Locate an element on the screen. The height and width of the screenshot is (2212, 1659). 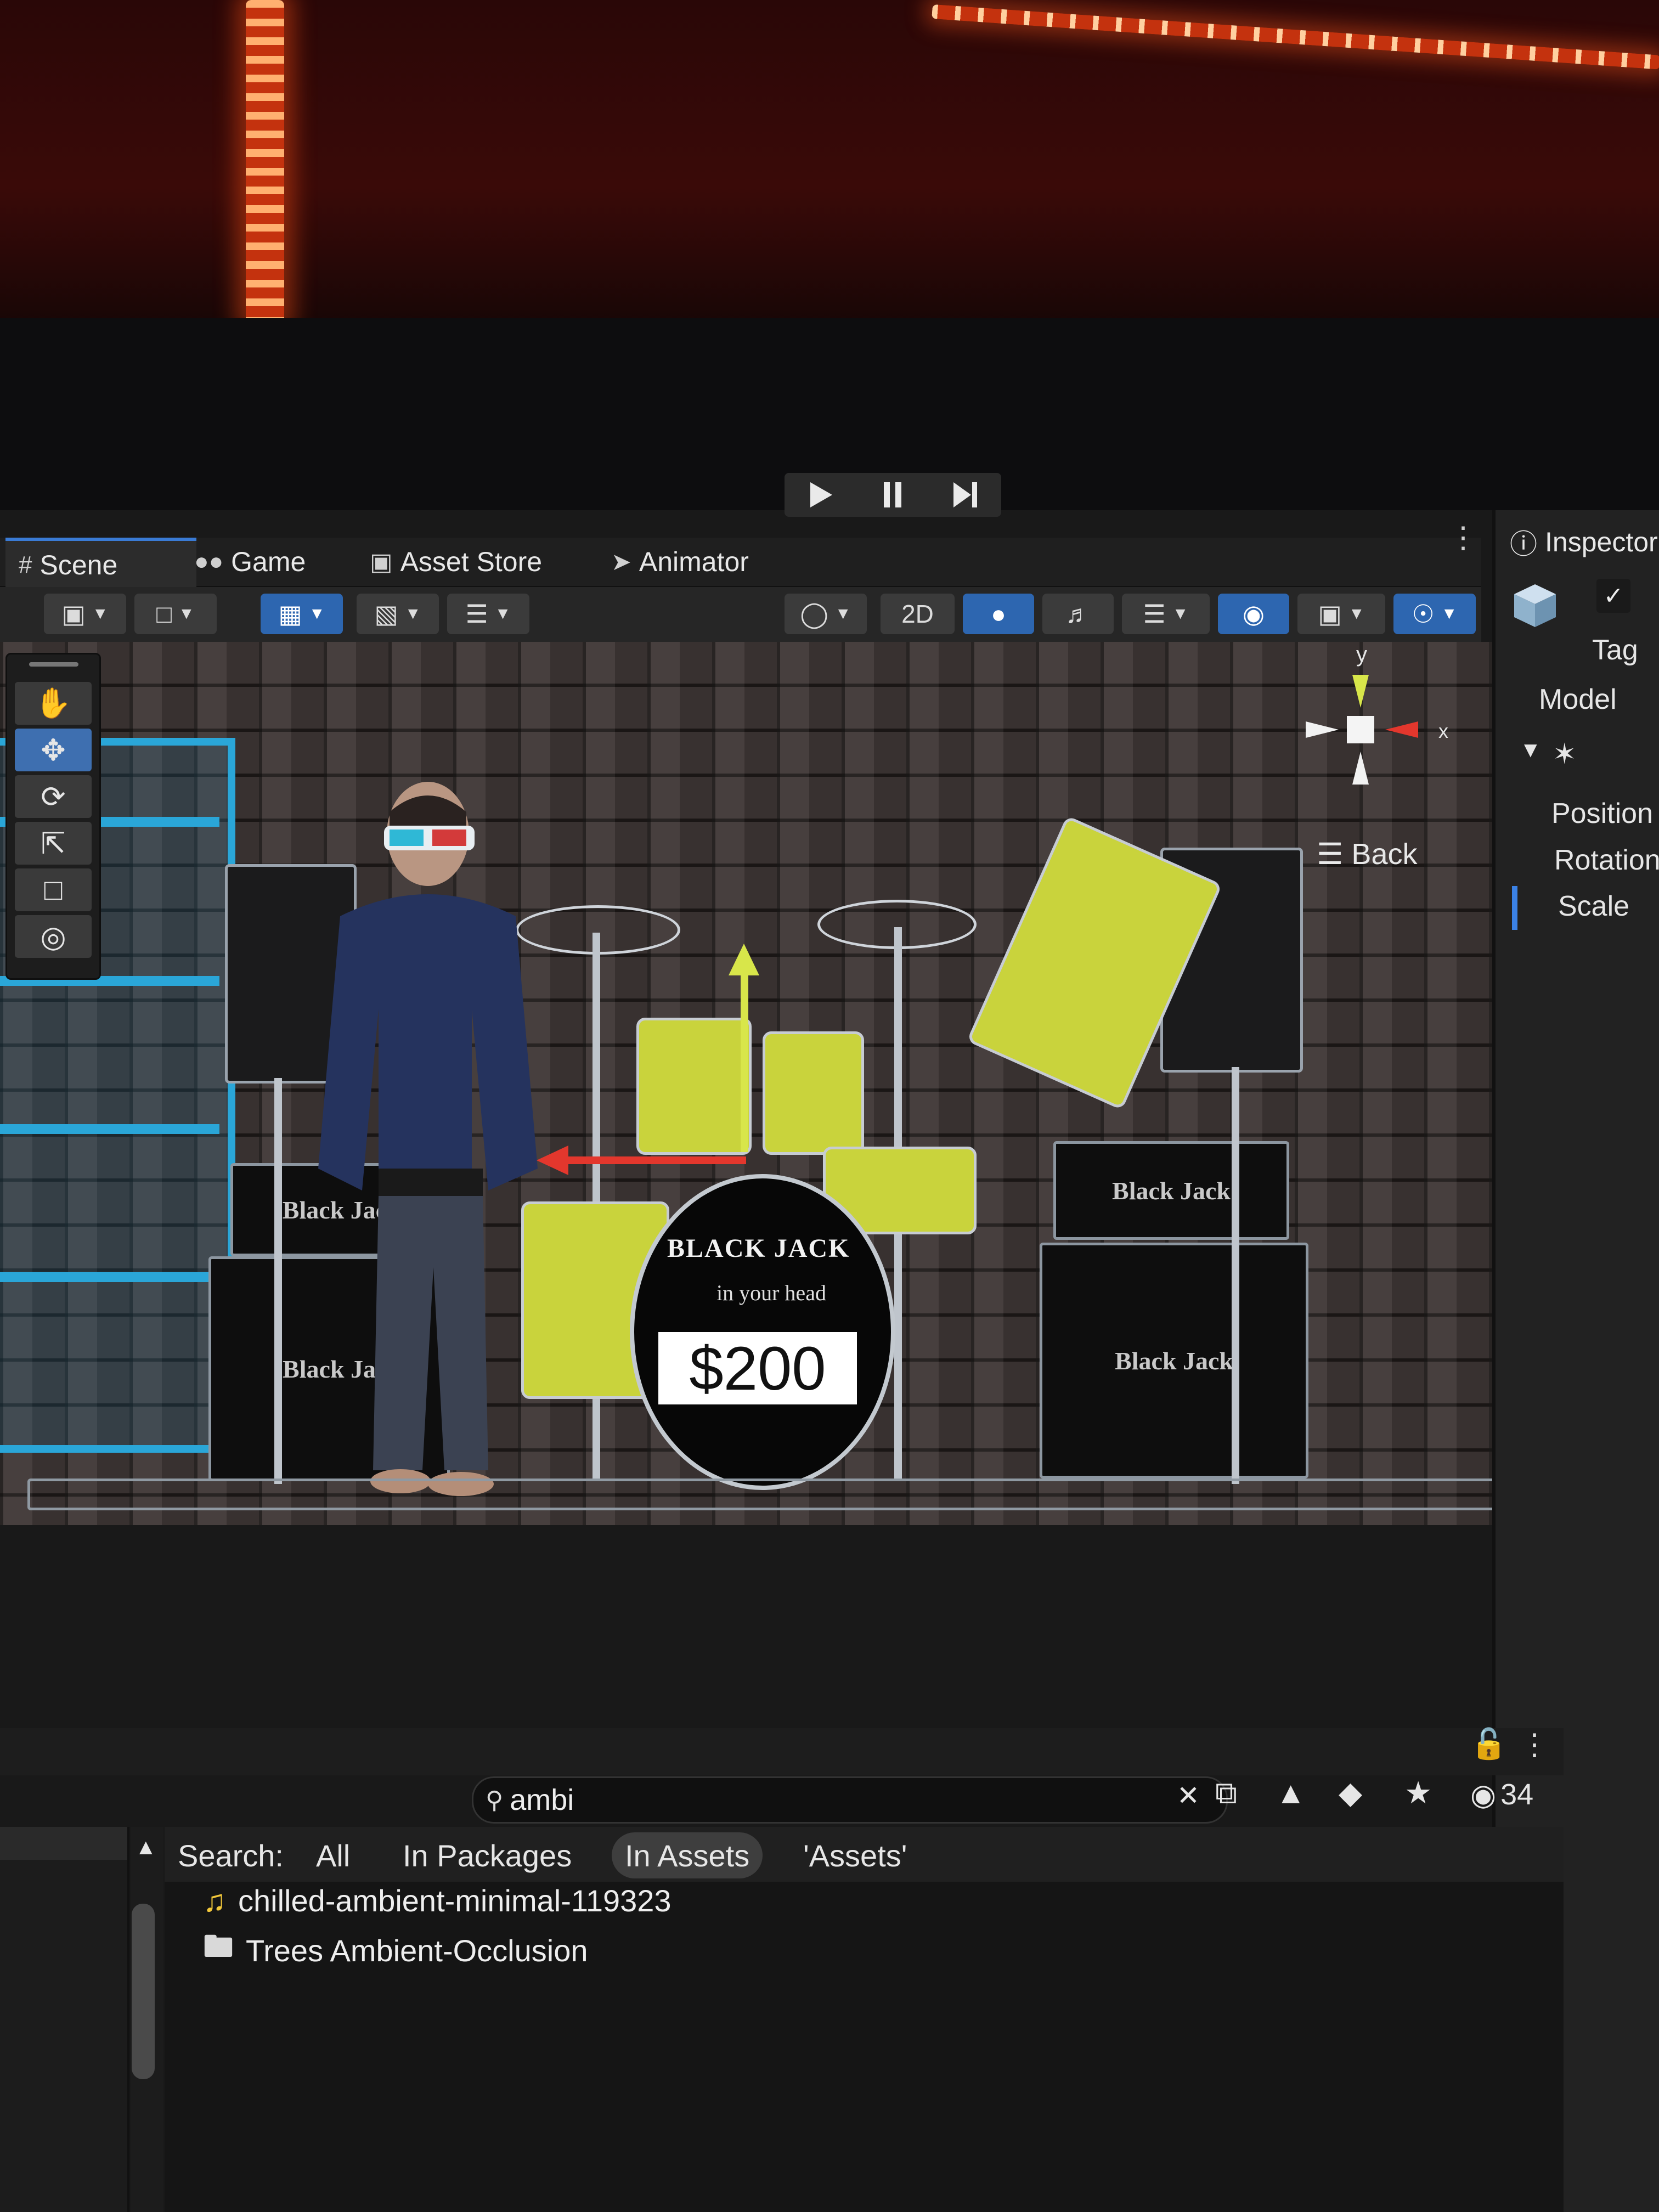
increment-snap-dropdown: ▧ ▼ is located at coordinates (398, 614).